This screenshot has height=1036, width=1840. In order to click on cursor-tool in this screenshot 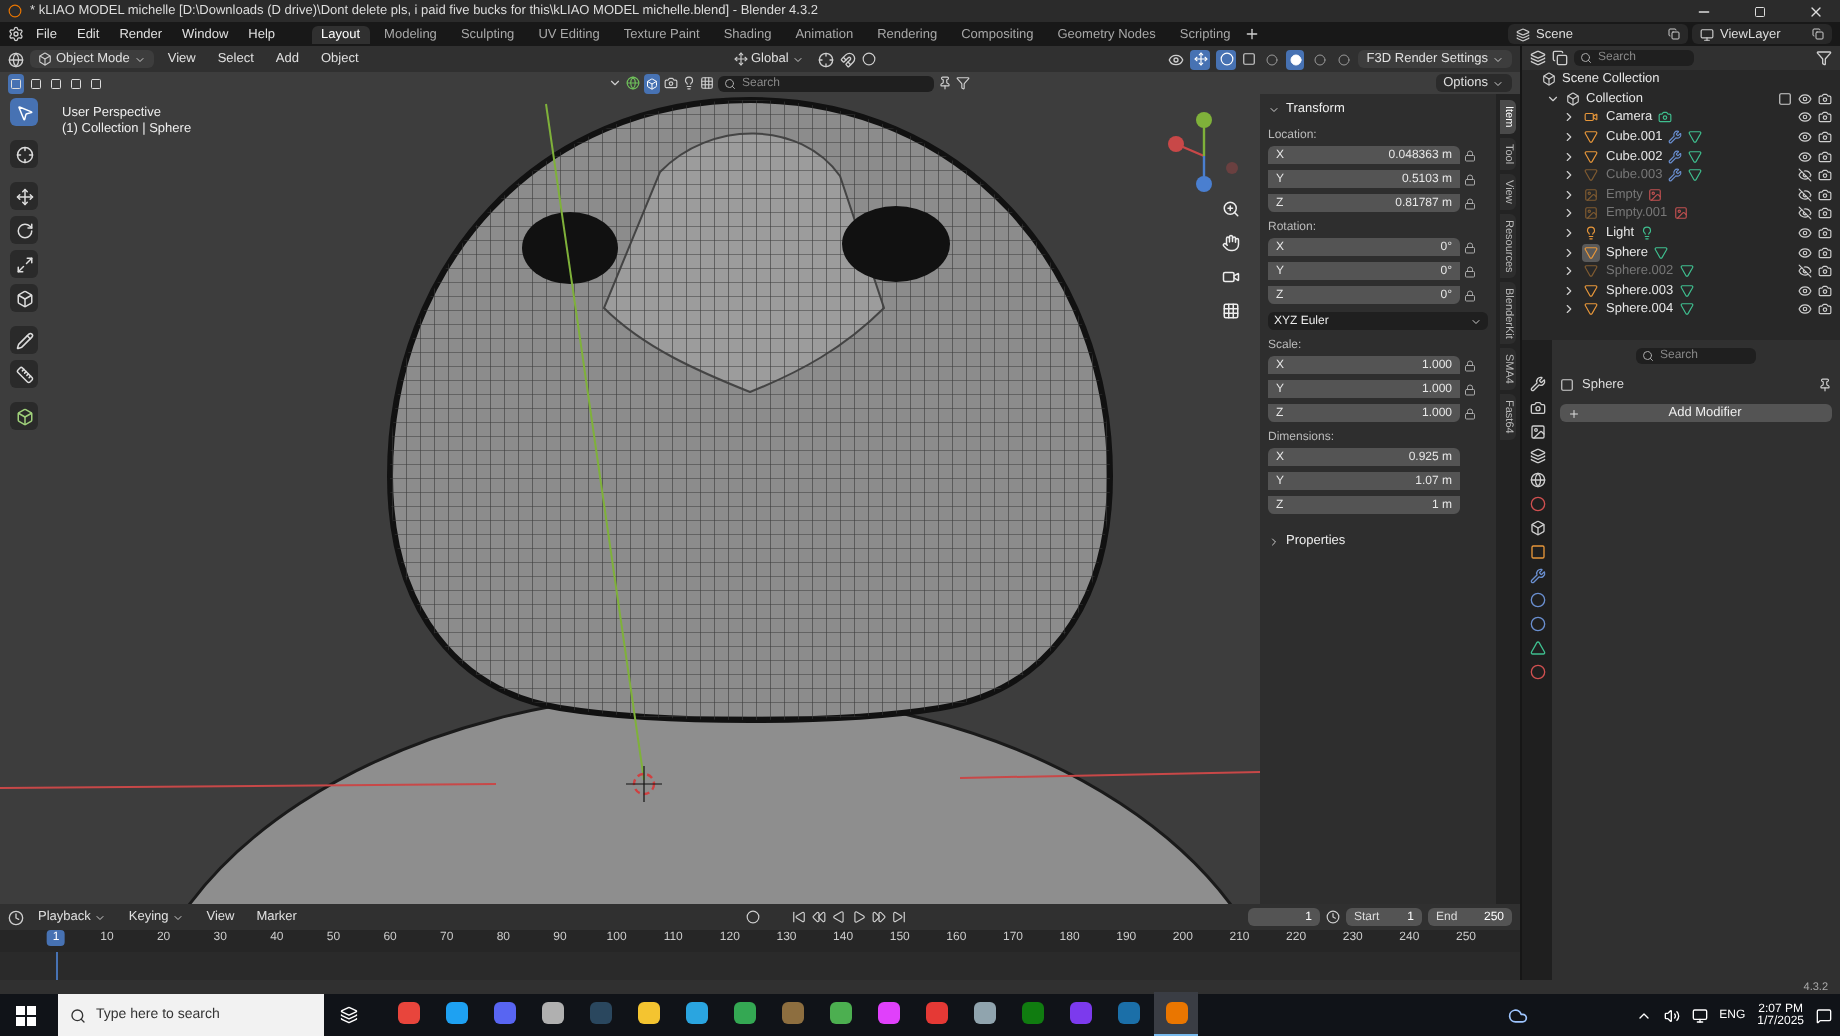, I will do `click(24, 154)`.